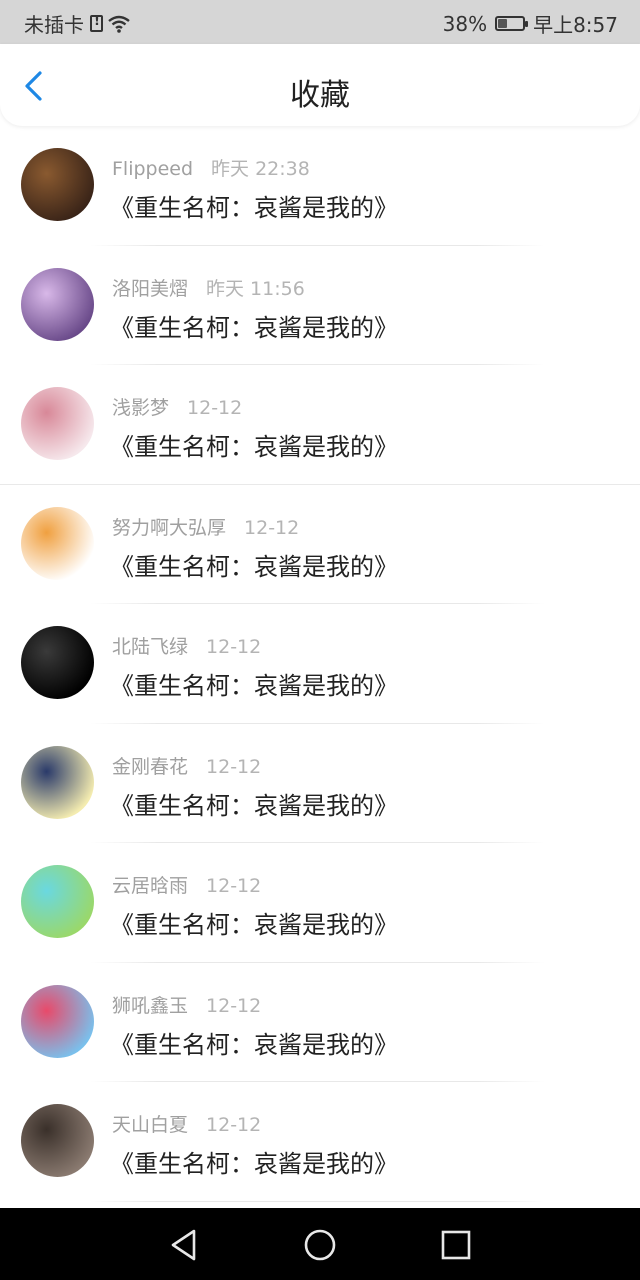  What do you see at coordinates (150, 886) in the screenshot?
I see `username: 云居晗雨` at bounding box center [150, 886].